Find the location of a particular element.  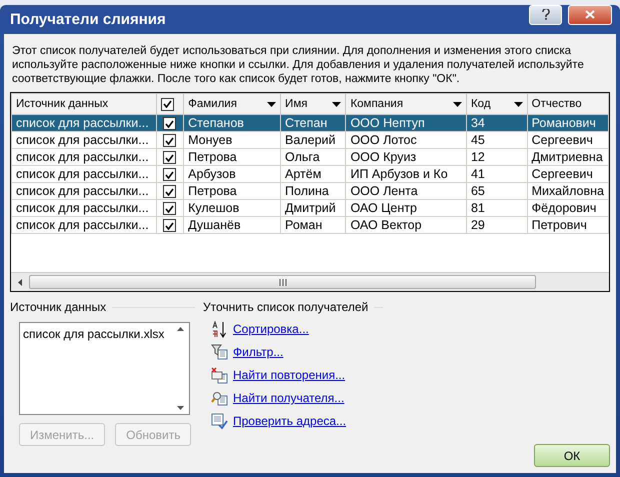

table-row: список для рассылки... Арбузов Артём ИП Арбузов и Ко 41 Сергеевич is located at coordinates (310, 174).